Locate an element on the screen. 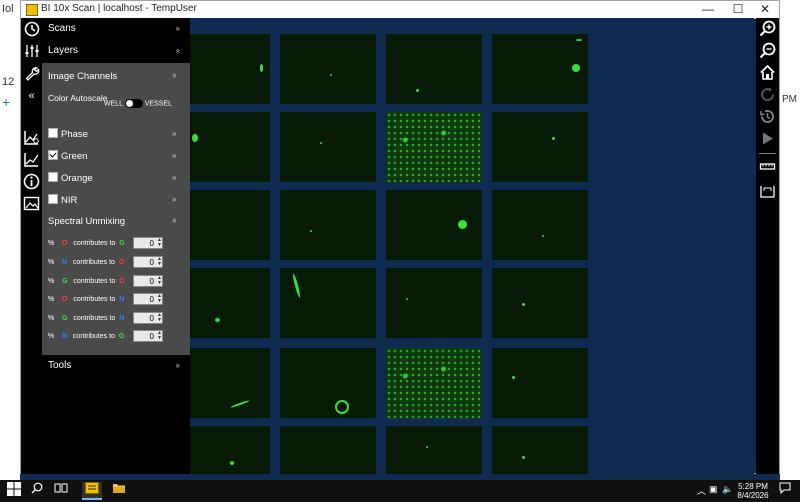 The image size is (800, 502). home-icon is located at coordinates (767, 73).